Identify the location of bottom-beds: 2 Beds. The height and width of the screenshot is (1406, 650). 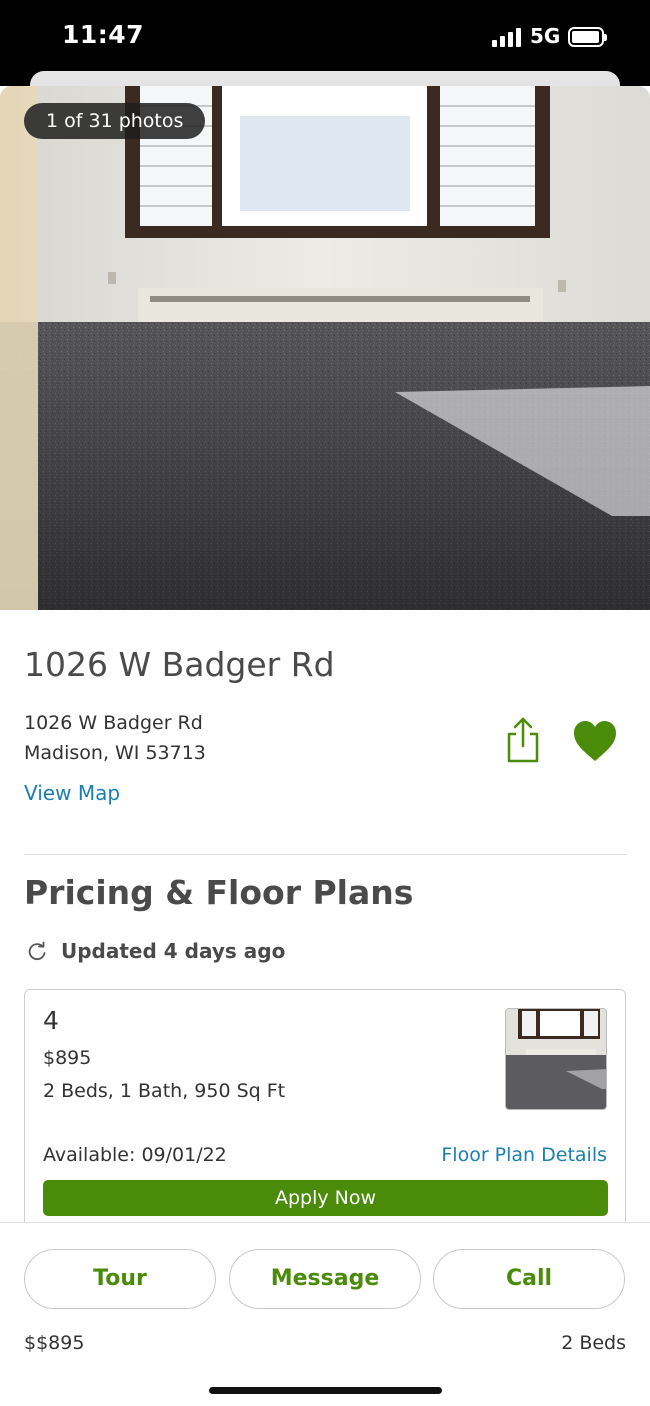
(593, 1343).